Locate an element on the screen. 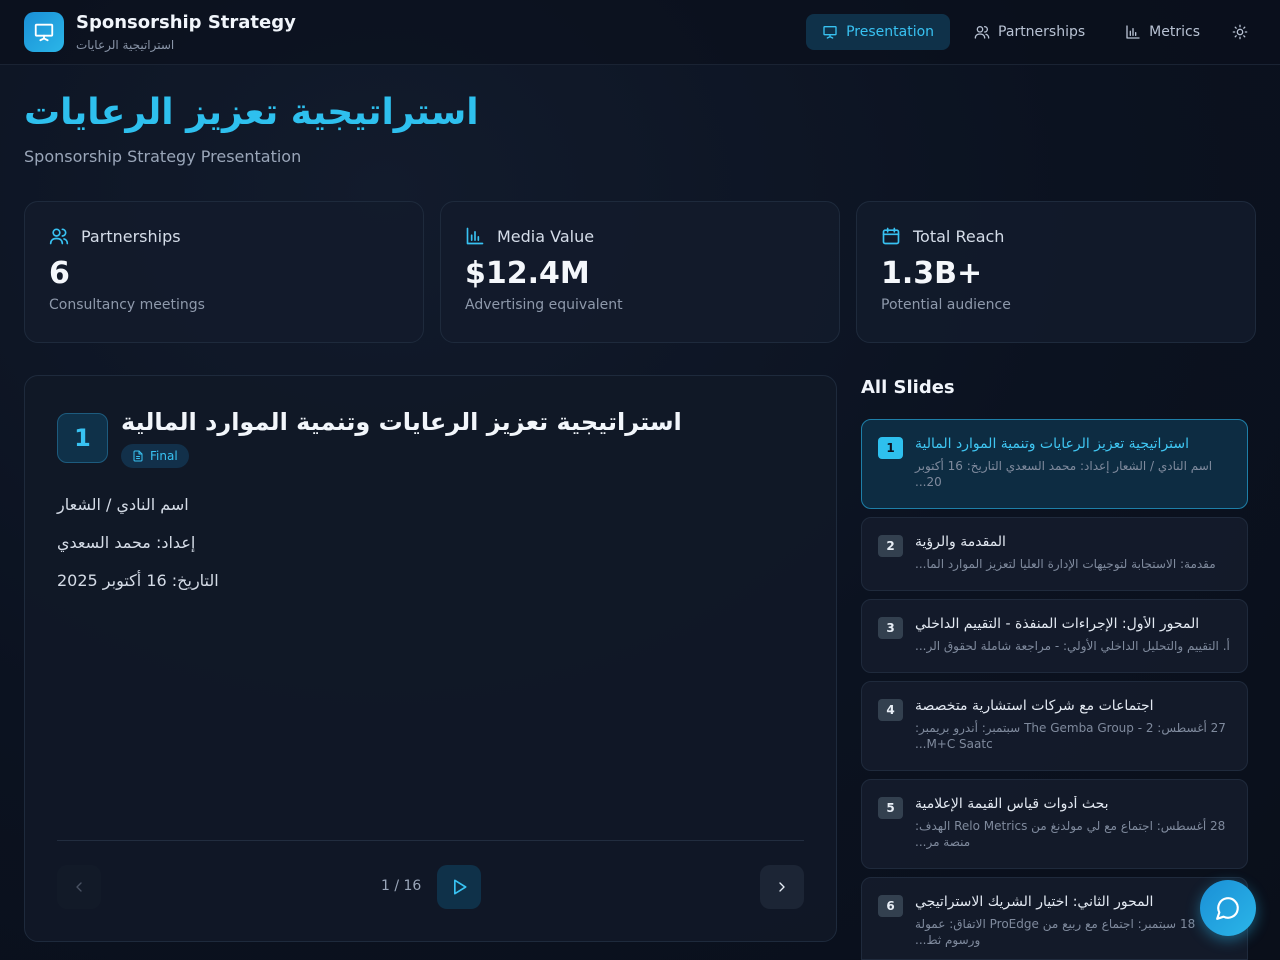  theme-toggle-button is located at coordinates (1240, 32).